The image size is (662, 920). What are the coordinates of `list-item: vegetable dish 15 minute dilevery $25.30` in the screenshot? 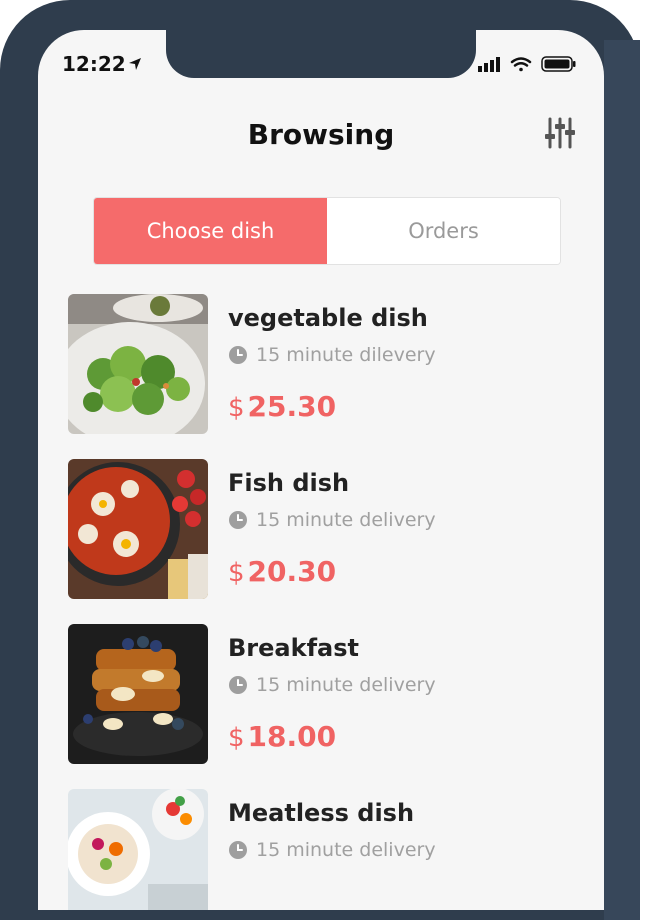 It's located at (328, 364).